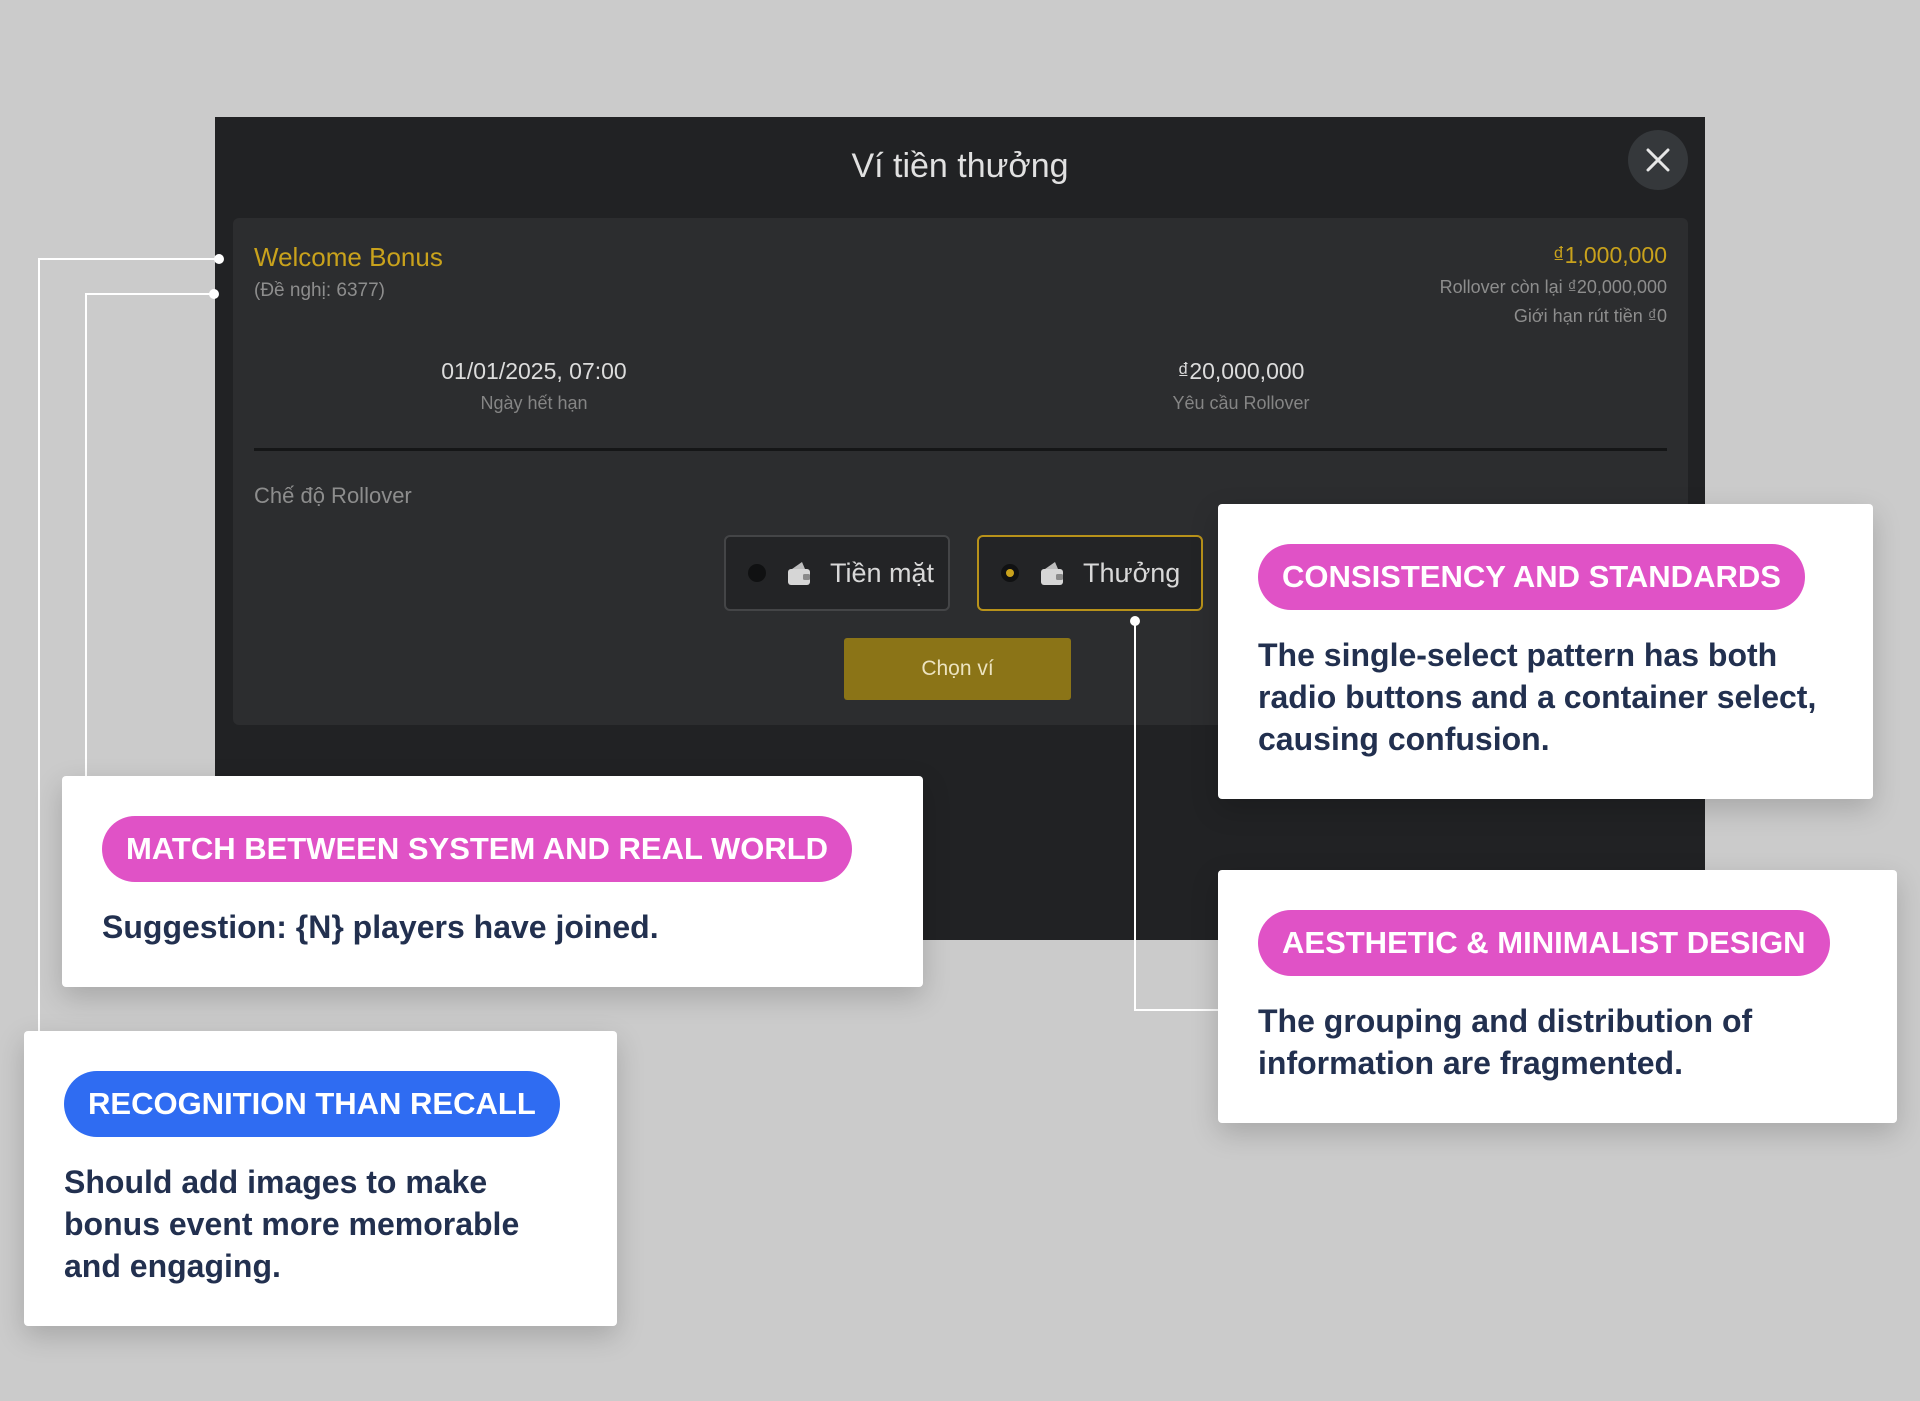  Describe the element at coordinates (333, 495) in the screenshot. I see `rollover-mode-label: Chế độ Rollover` at that location.